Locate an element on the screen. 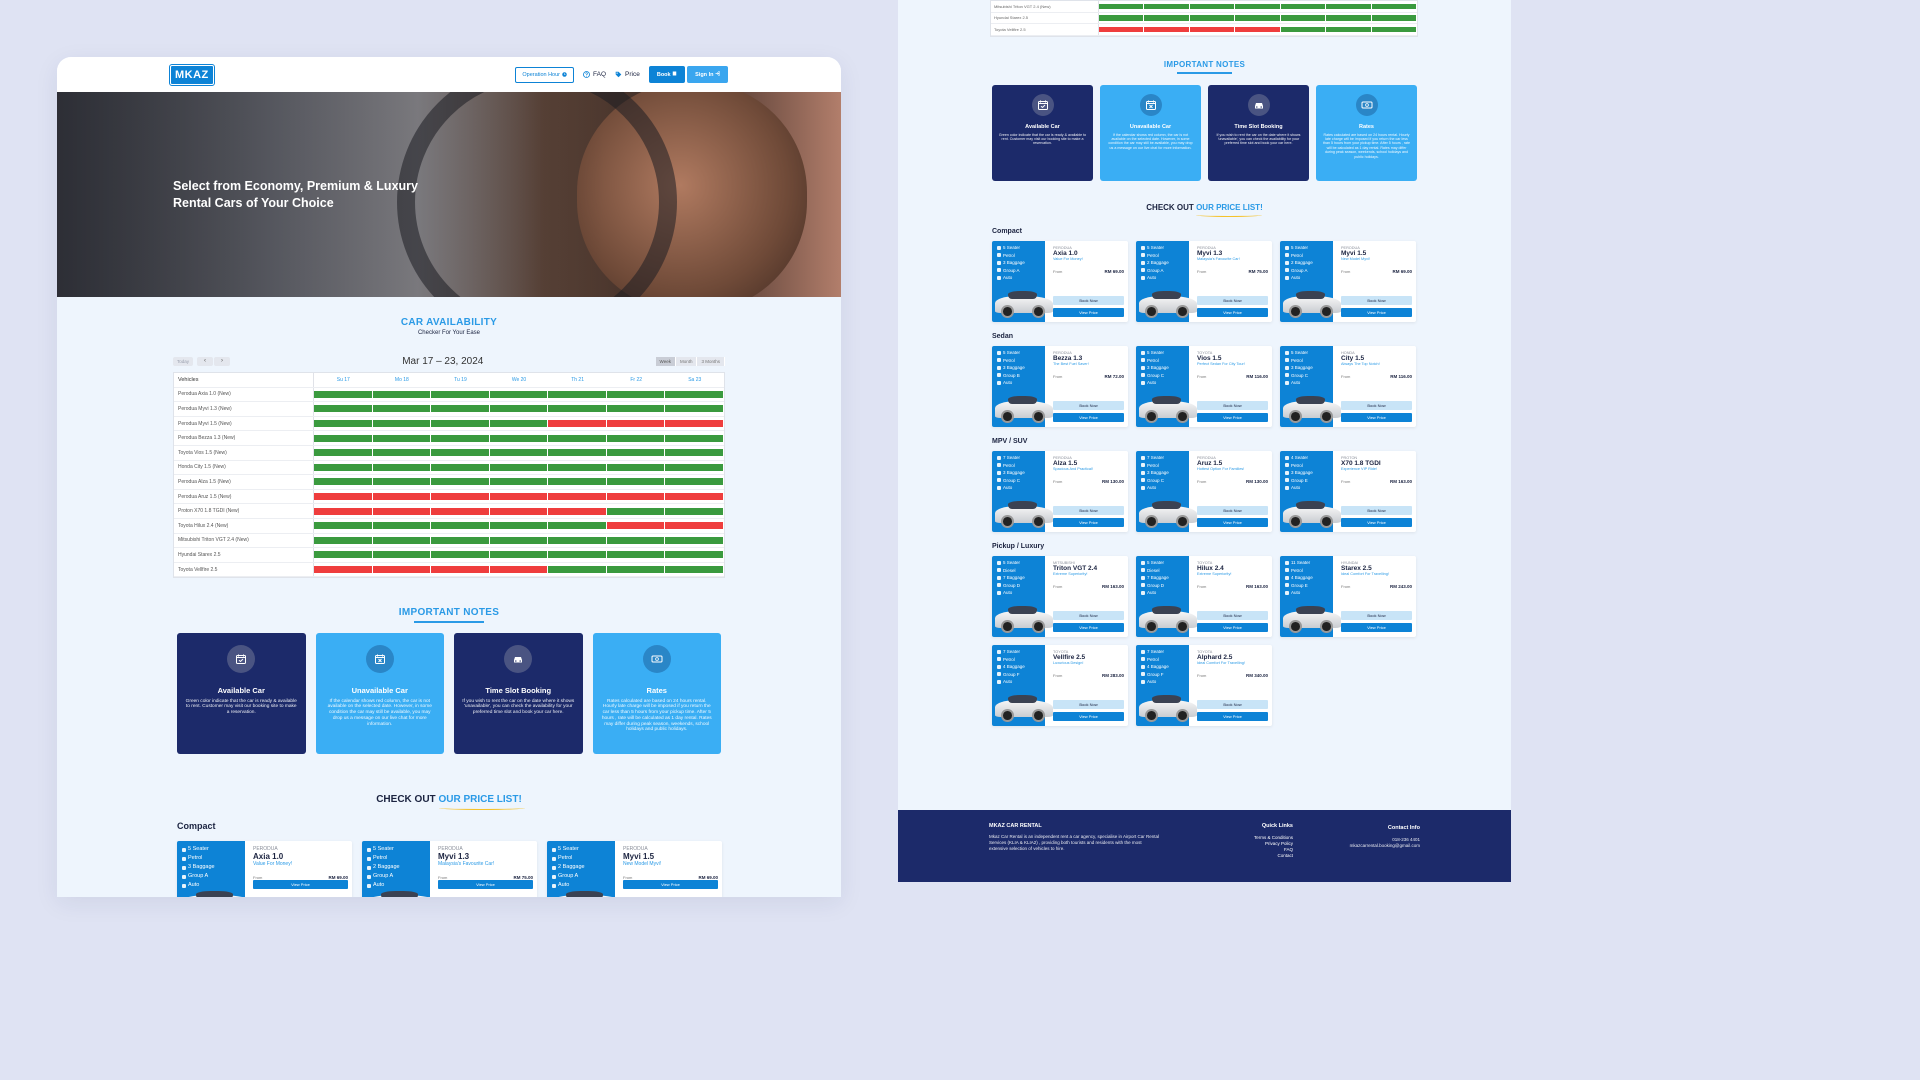  operation-hour-button: Operation Hour is located at coordinates (545, 74).